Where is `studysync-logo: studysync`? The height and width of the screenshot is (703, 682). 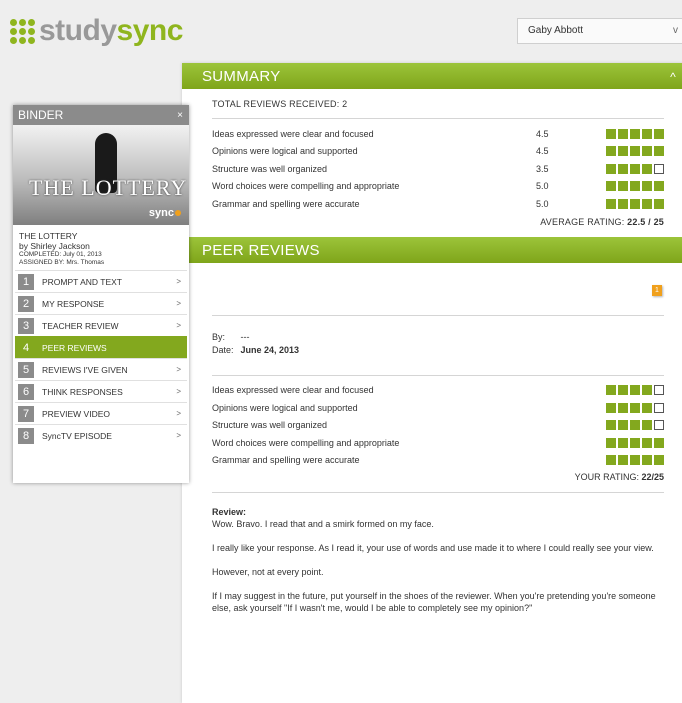 studysync-logo: studysync is located at coordinates (96, 31).